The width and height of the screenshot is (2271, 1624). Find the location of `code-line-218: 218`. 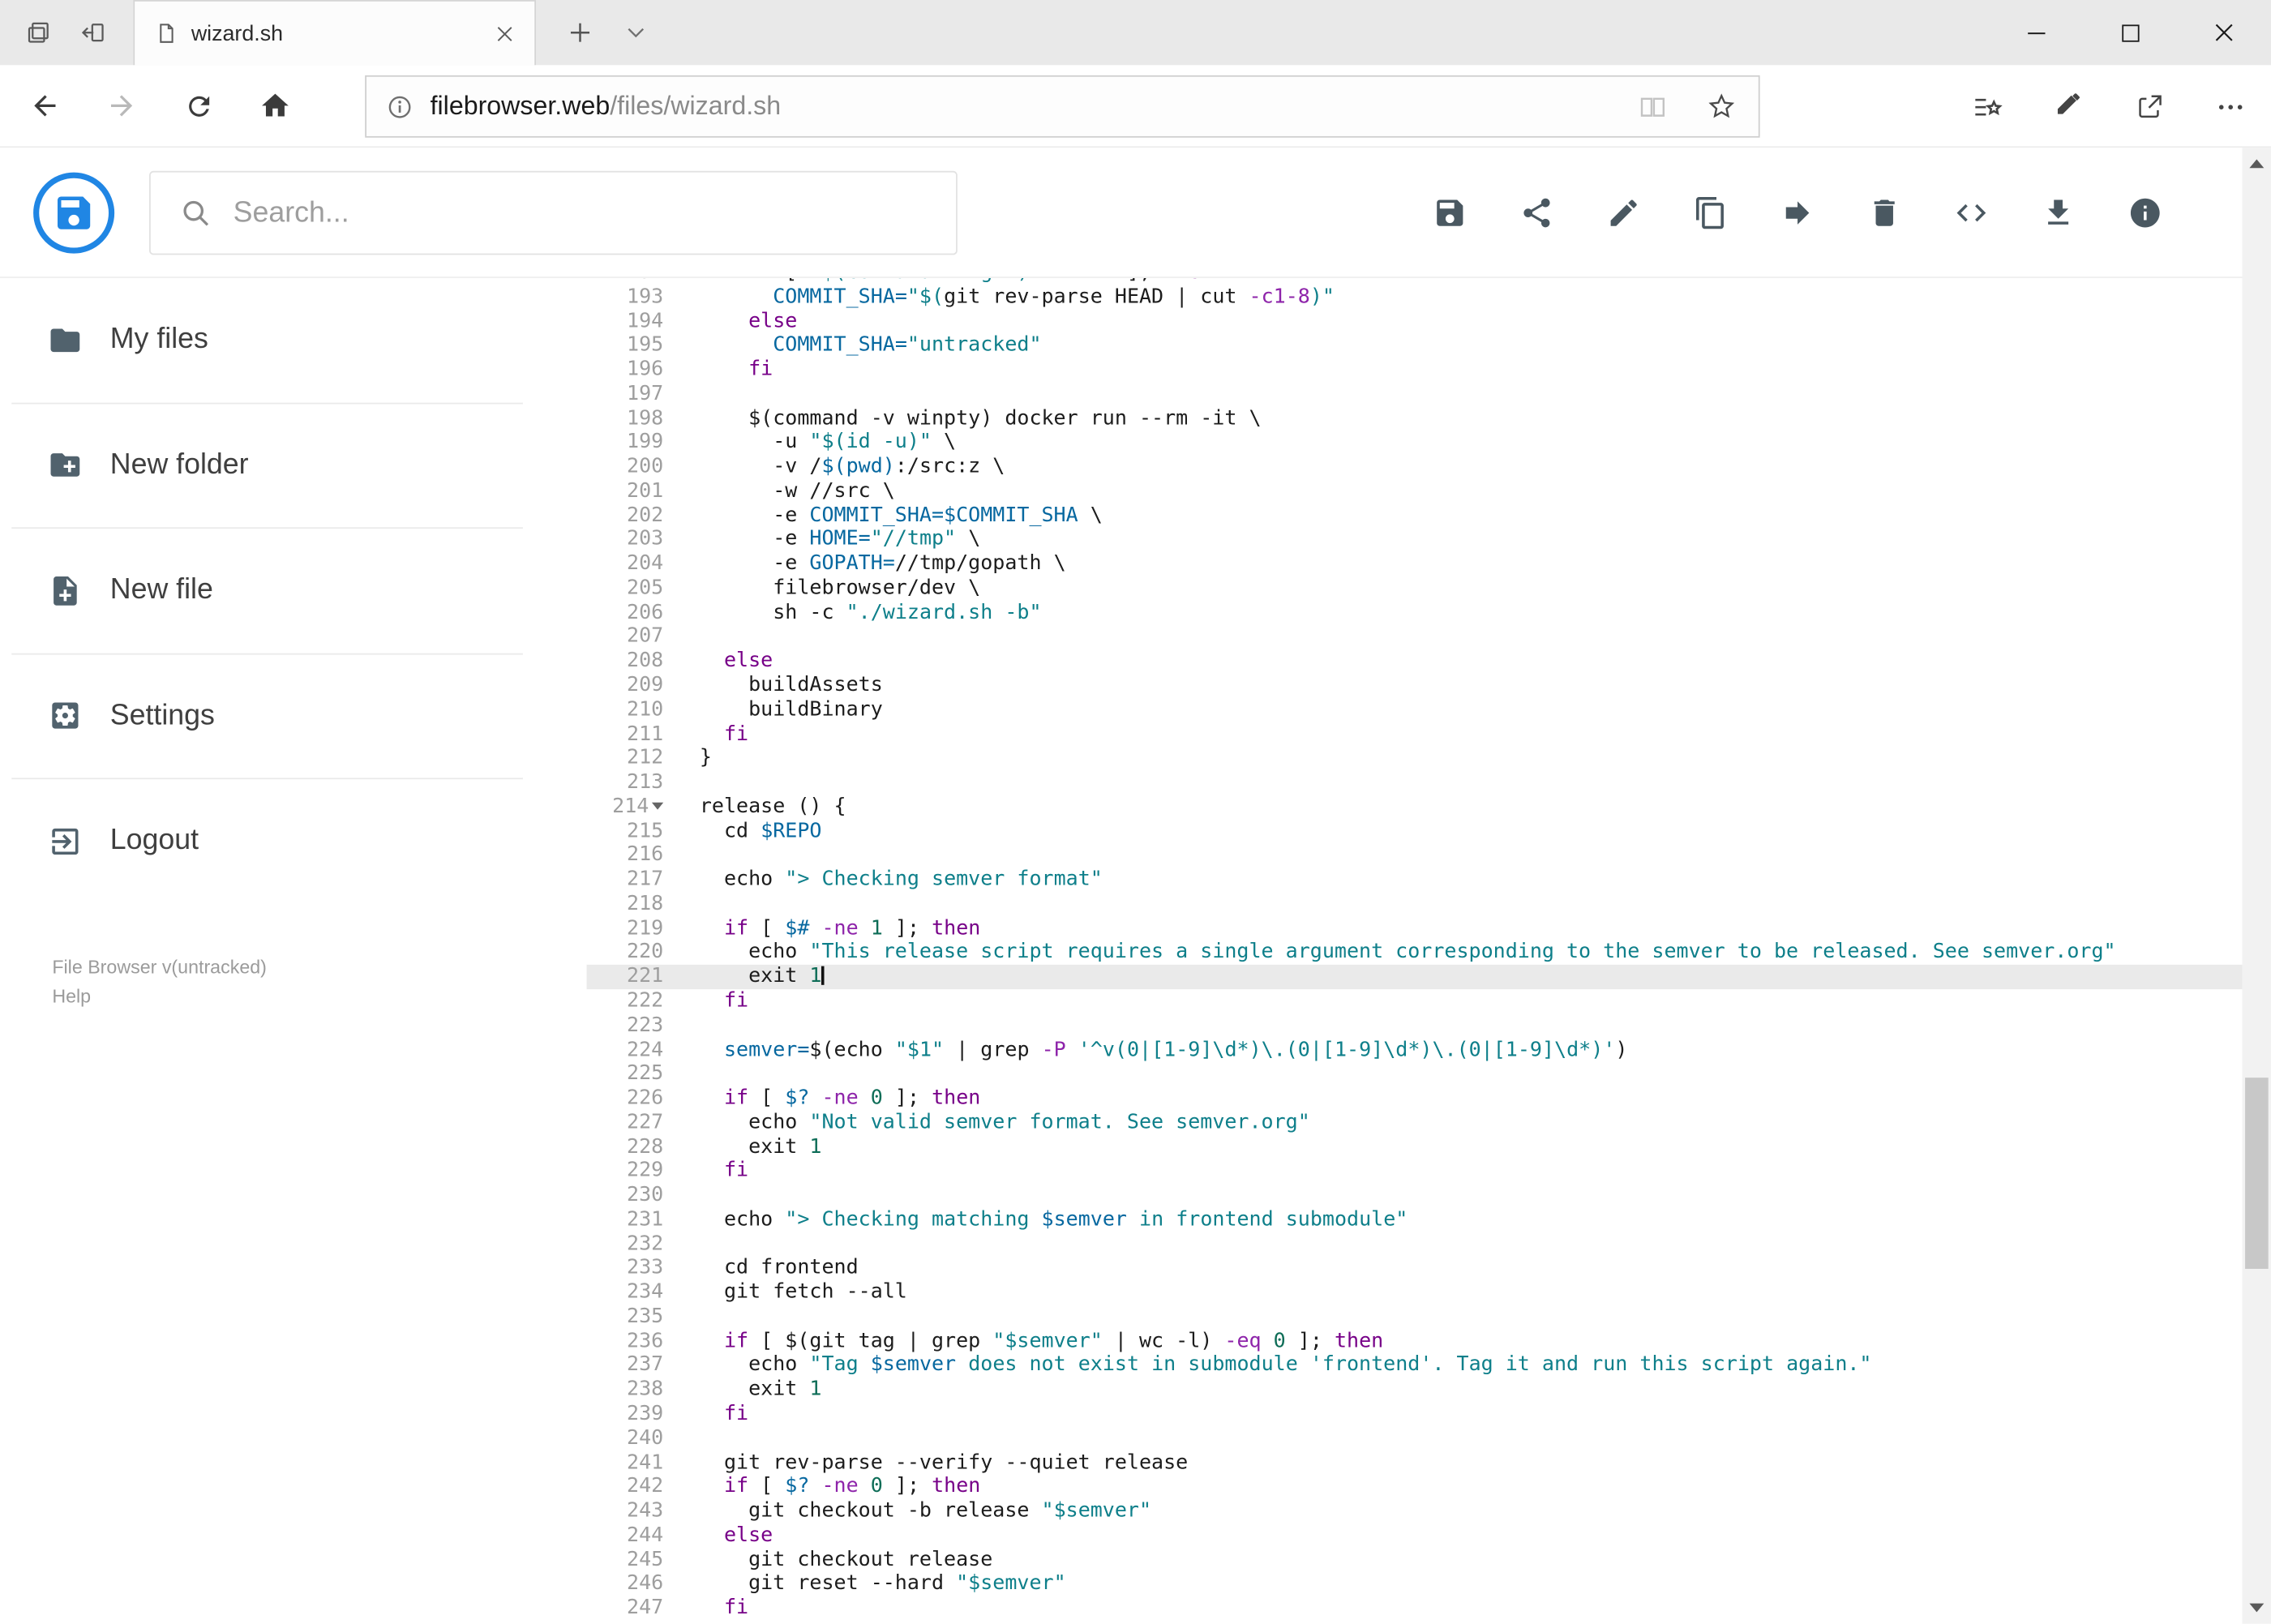

code-line-218: 218 is located at coordinates (1415, 904).